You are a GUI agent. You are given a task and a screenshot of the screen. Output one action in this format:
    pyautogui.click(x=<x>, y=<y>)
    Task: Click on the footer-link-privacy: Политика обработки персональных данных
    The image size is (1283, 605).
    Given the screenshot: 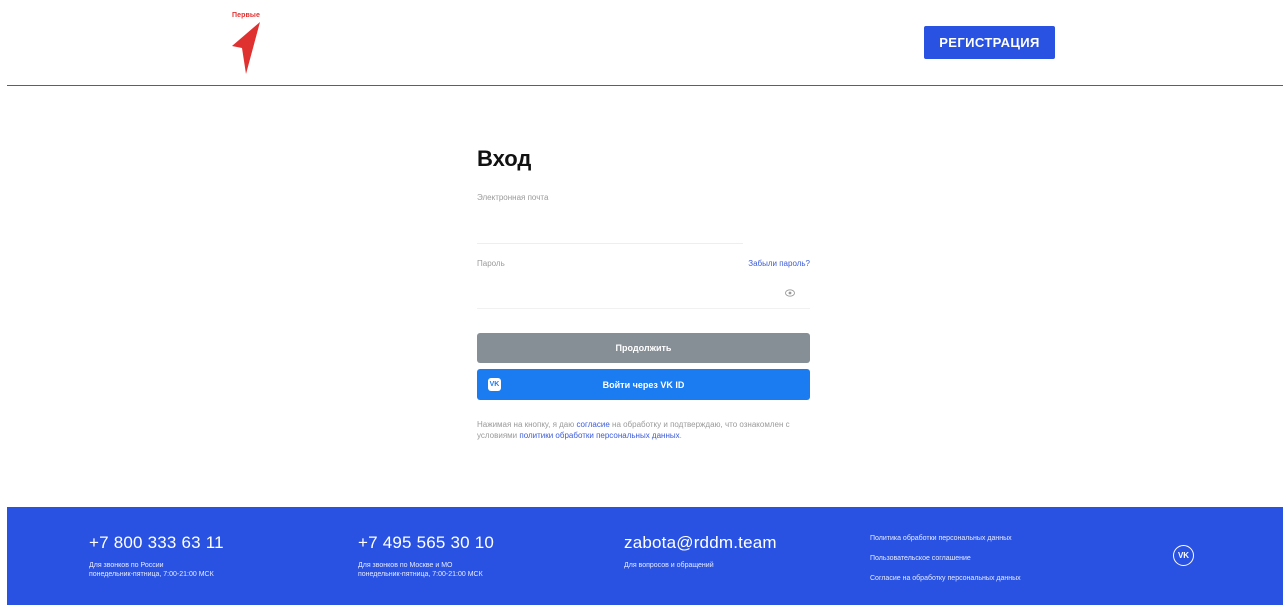 What is the action you would take?
    pyautogui.click(x=945, y=539)
    